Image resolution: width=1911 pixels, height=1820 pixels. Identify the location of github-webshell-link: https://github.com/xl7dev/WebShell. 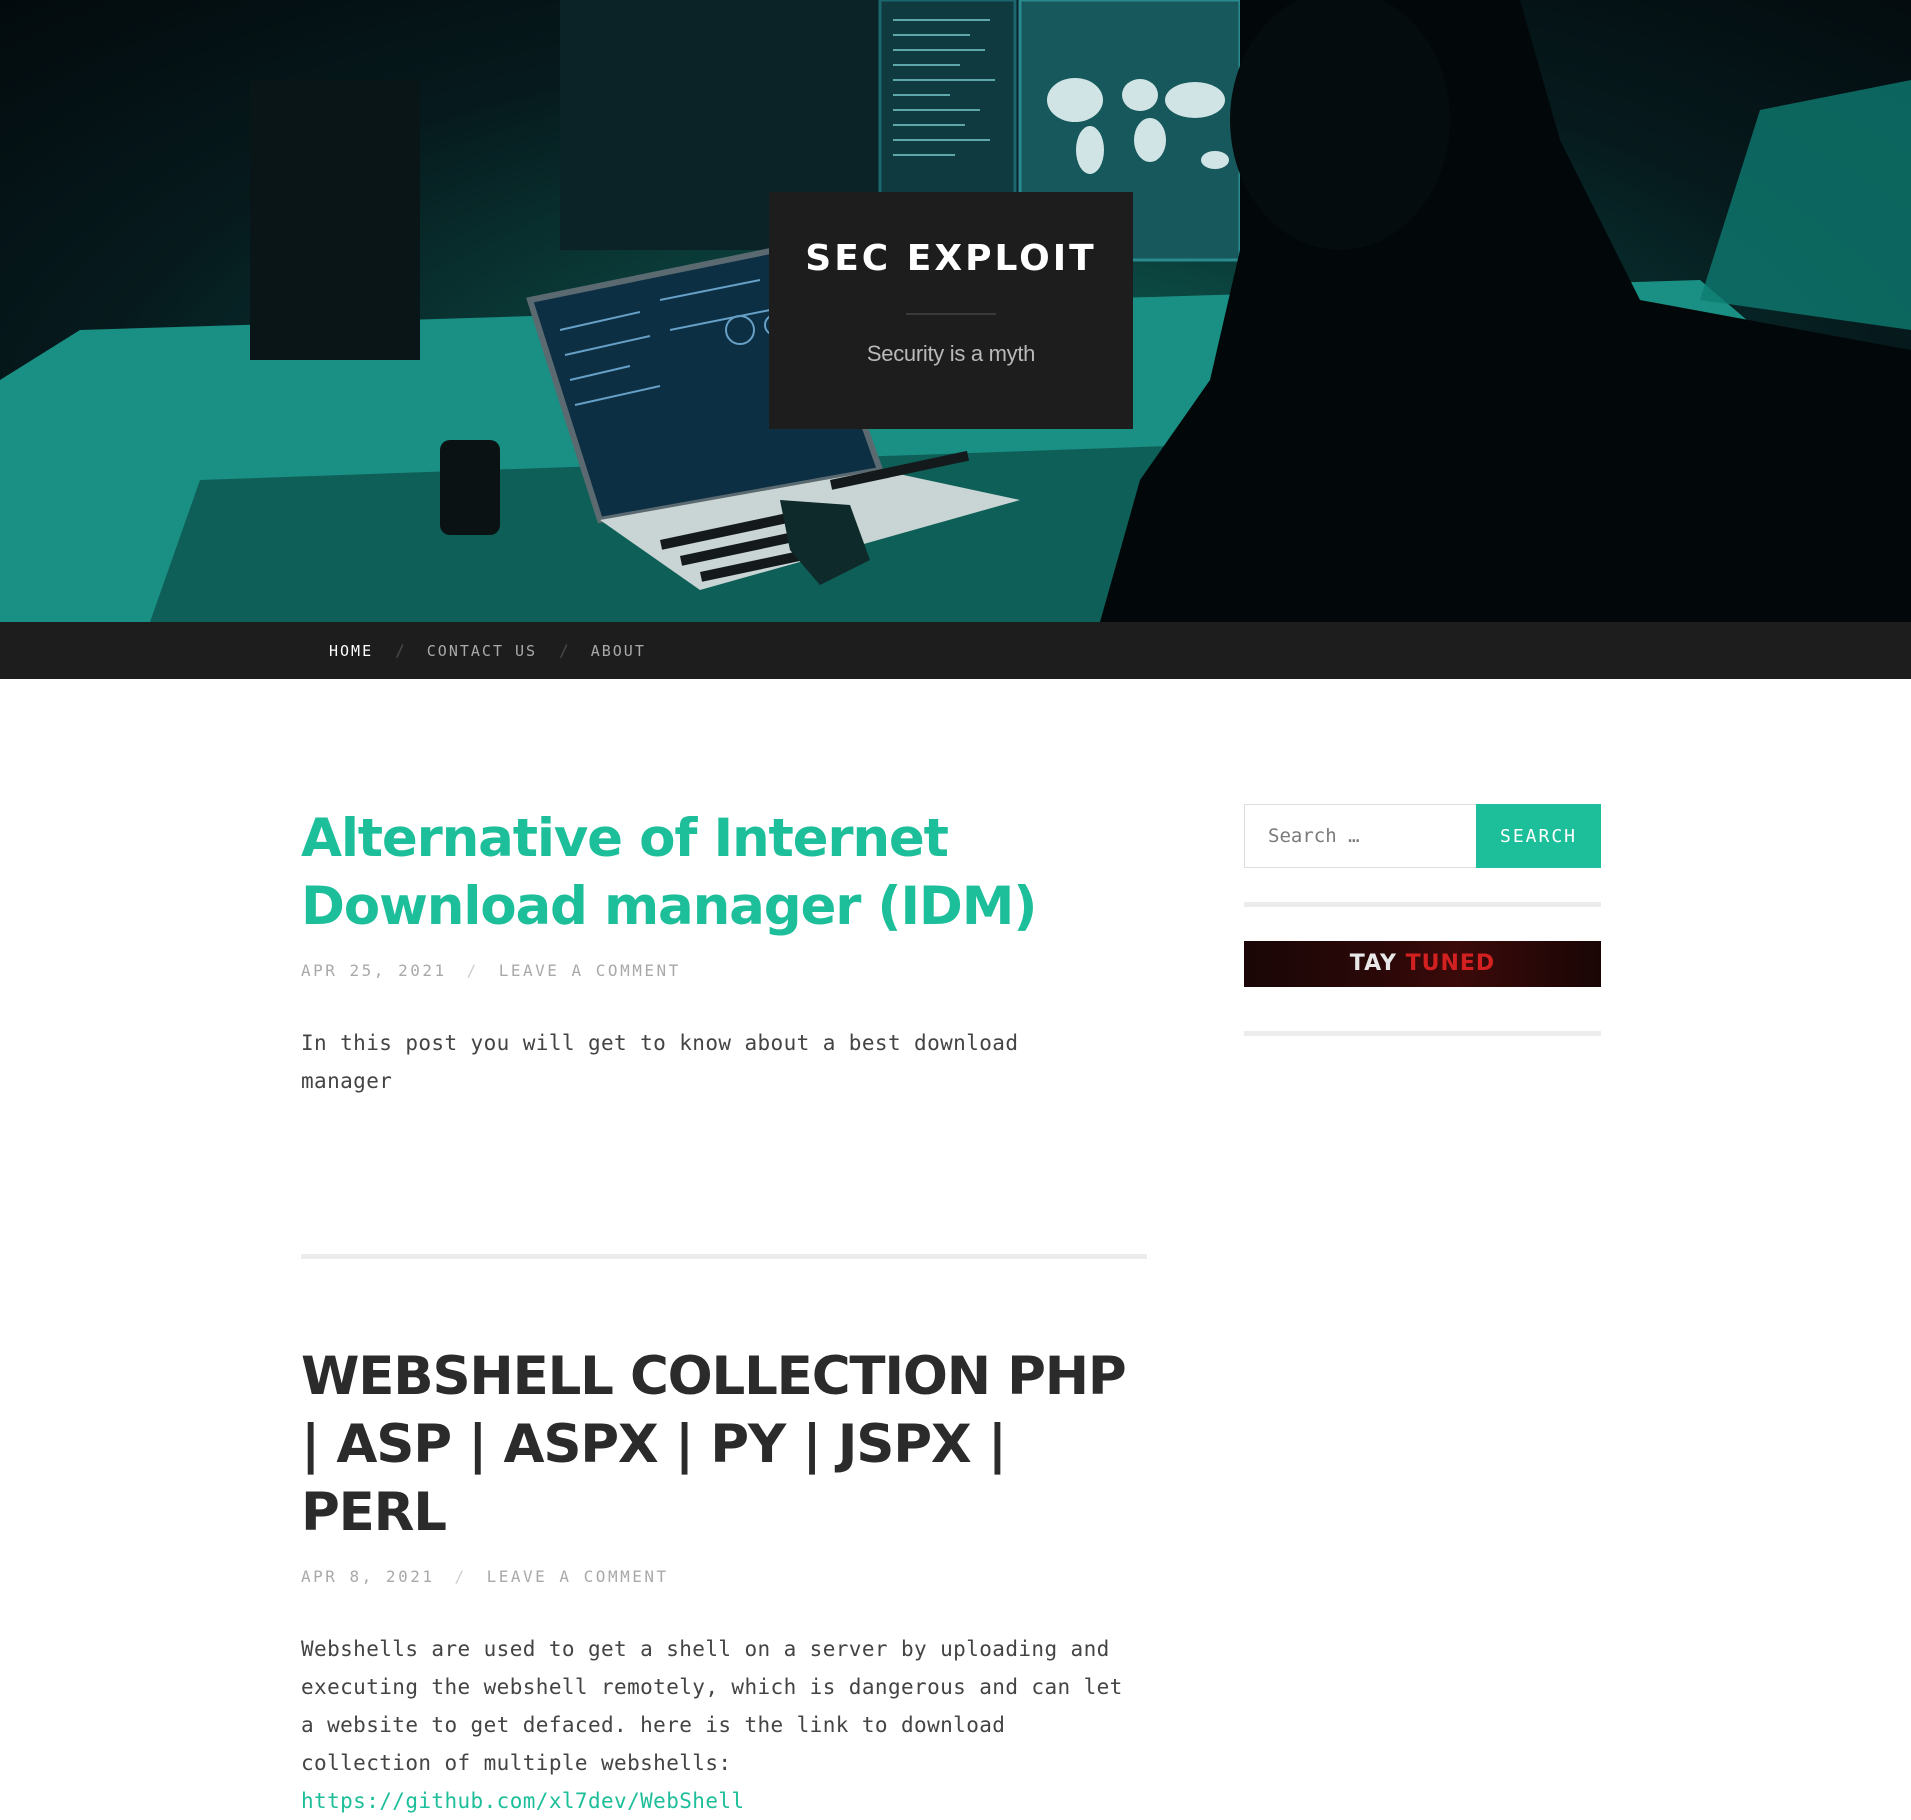
(522, 1801).